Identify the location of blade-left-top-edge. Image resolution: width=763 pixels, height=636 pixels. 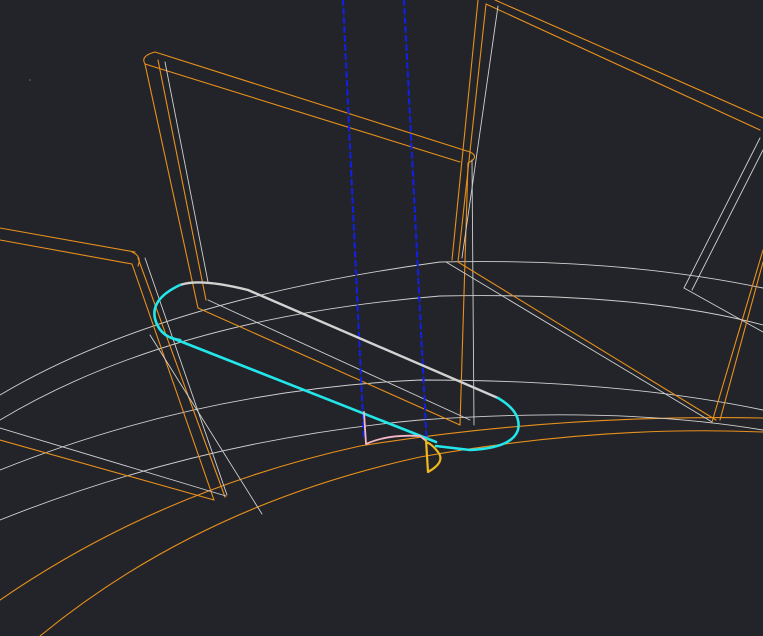
(68, 240).